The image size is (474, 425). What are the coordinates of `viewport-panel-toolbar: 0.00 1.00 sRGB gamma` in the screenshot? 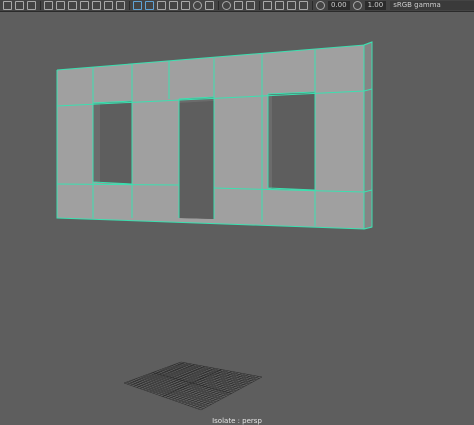 It's located at (237, 6).